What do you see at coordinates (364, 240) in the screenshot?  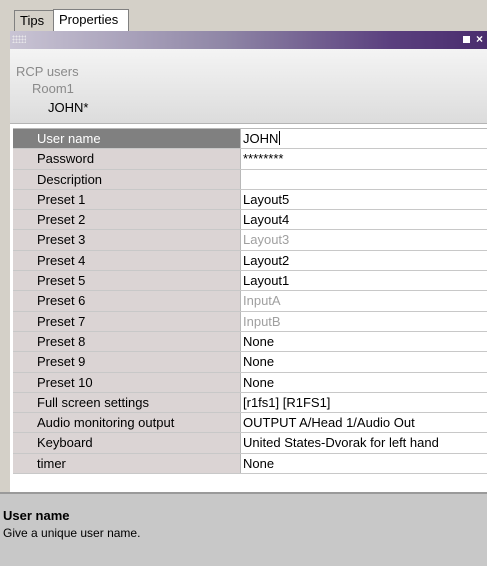 I see `property-value: Layout3` at bounding box center [364, 240].